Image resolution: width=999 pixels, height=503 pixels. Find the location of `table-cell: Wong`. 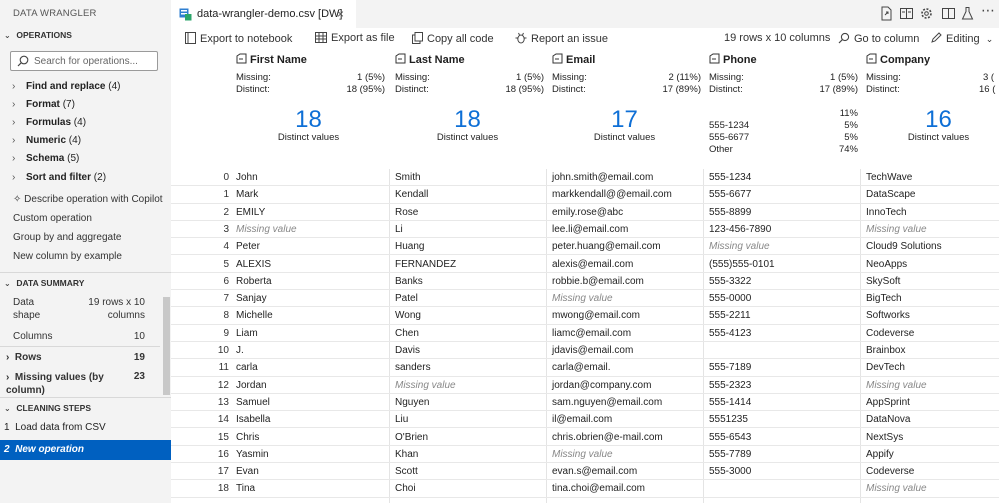

table-cell: Wong is located at coordinates (467, 315).